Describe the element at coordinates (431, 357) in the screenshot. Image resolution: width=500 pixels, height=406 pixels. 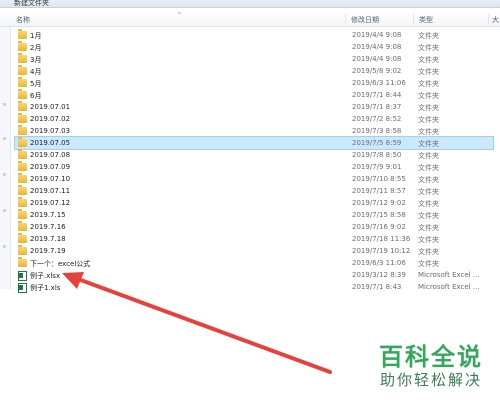
I see `watermark-title: 百科全说` at that location.